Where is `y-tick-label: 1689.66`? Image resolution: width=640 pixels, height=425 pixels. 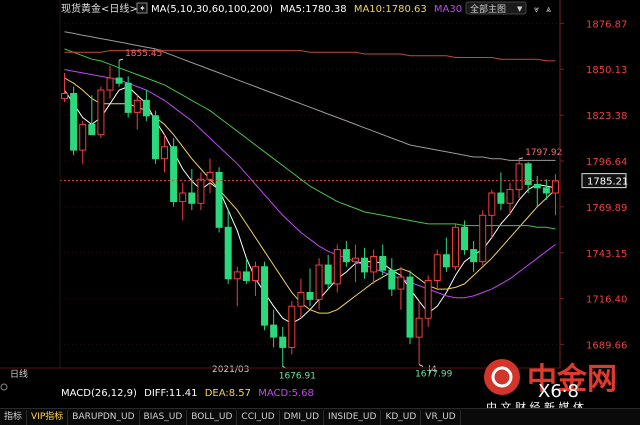 y-tick-label: 1689.66 is located at coordinates (606, 346).